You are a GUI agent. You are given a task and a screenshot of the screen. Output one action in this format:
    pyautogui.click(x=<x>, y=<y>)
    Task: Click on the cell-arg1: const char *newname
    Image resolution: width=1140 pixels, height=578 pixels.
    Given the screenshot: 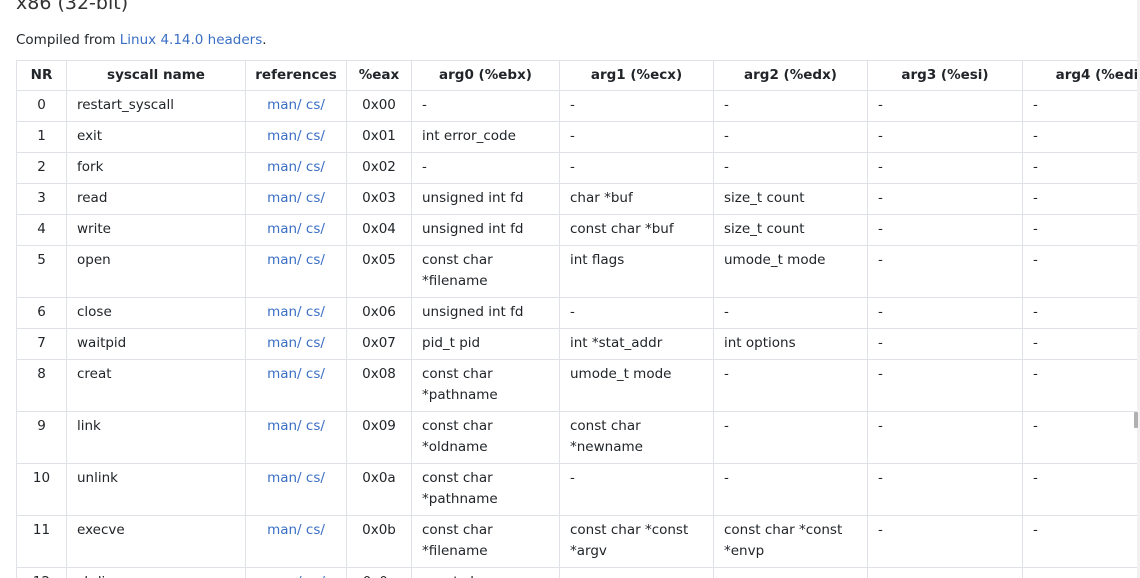 What is the action you would take?
    pyautogui.click(x=636, y=437)
    